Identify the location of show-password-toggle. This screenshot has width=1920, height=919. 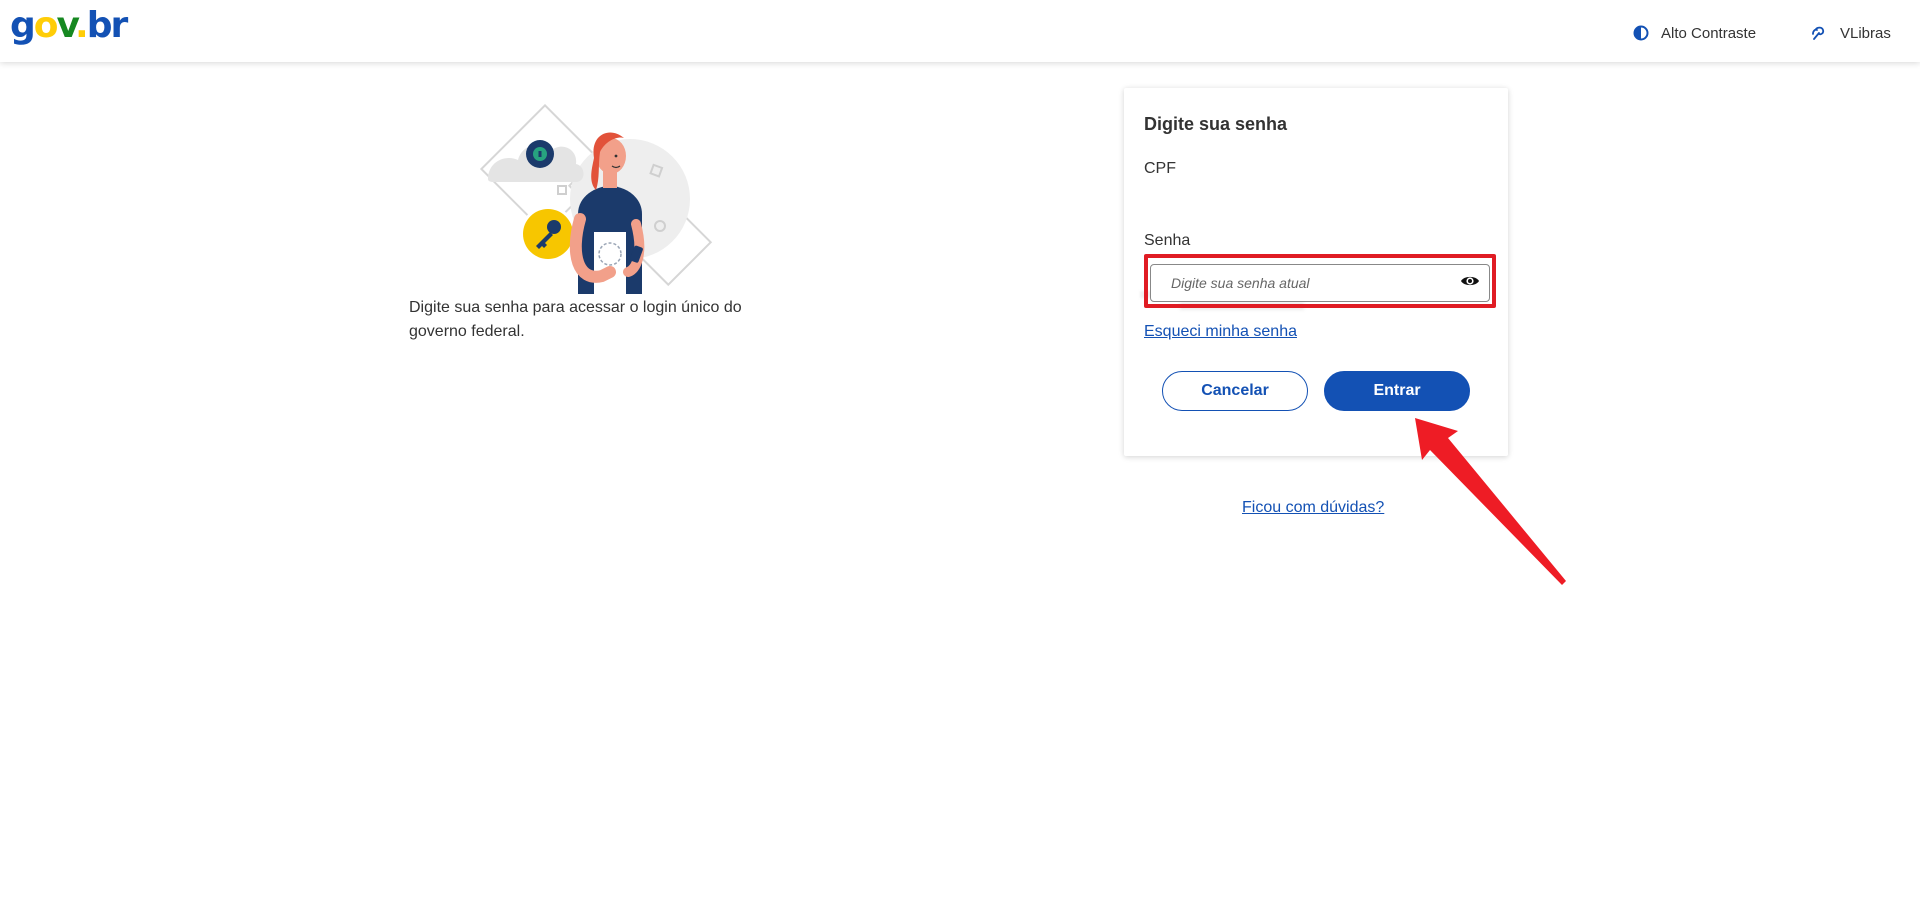
(1470, 283).